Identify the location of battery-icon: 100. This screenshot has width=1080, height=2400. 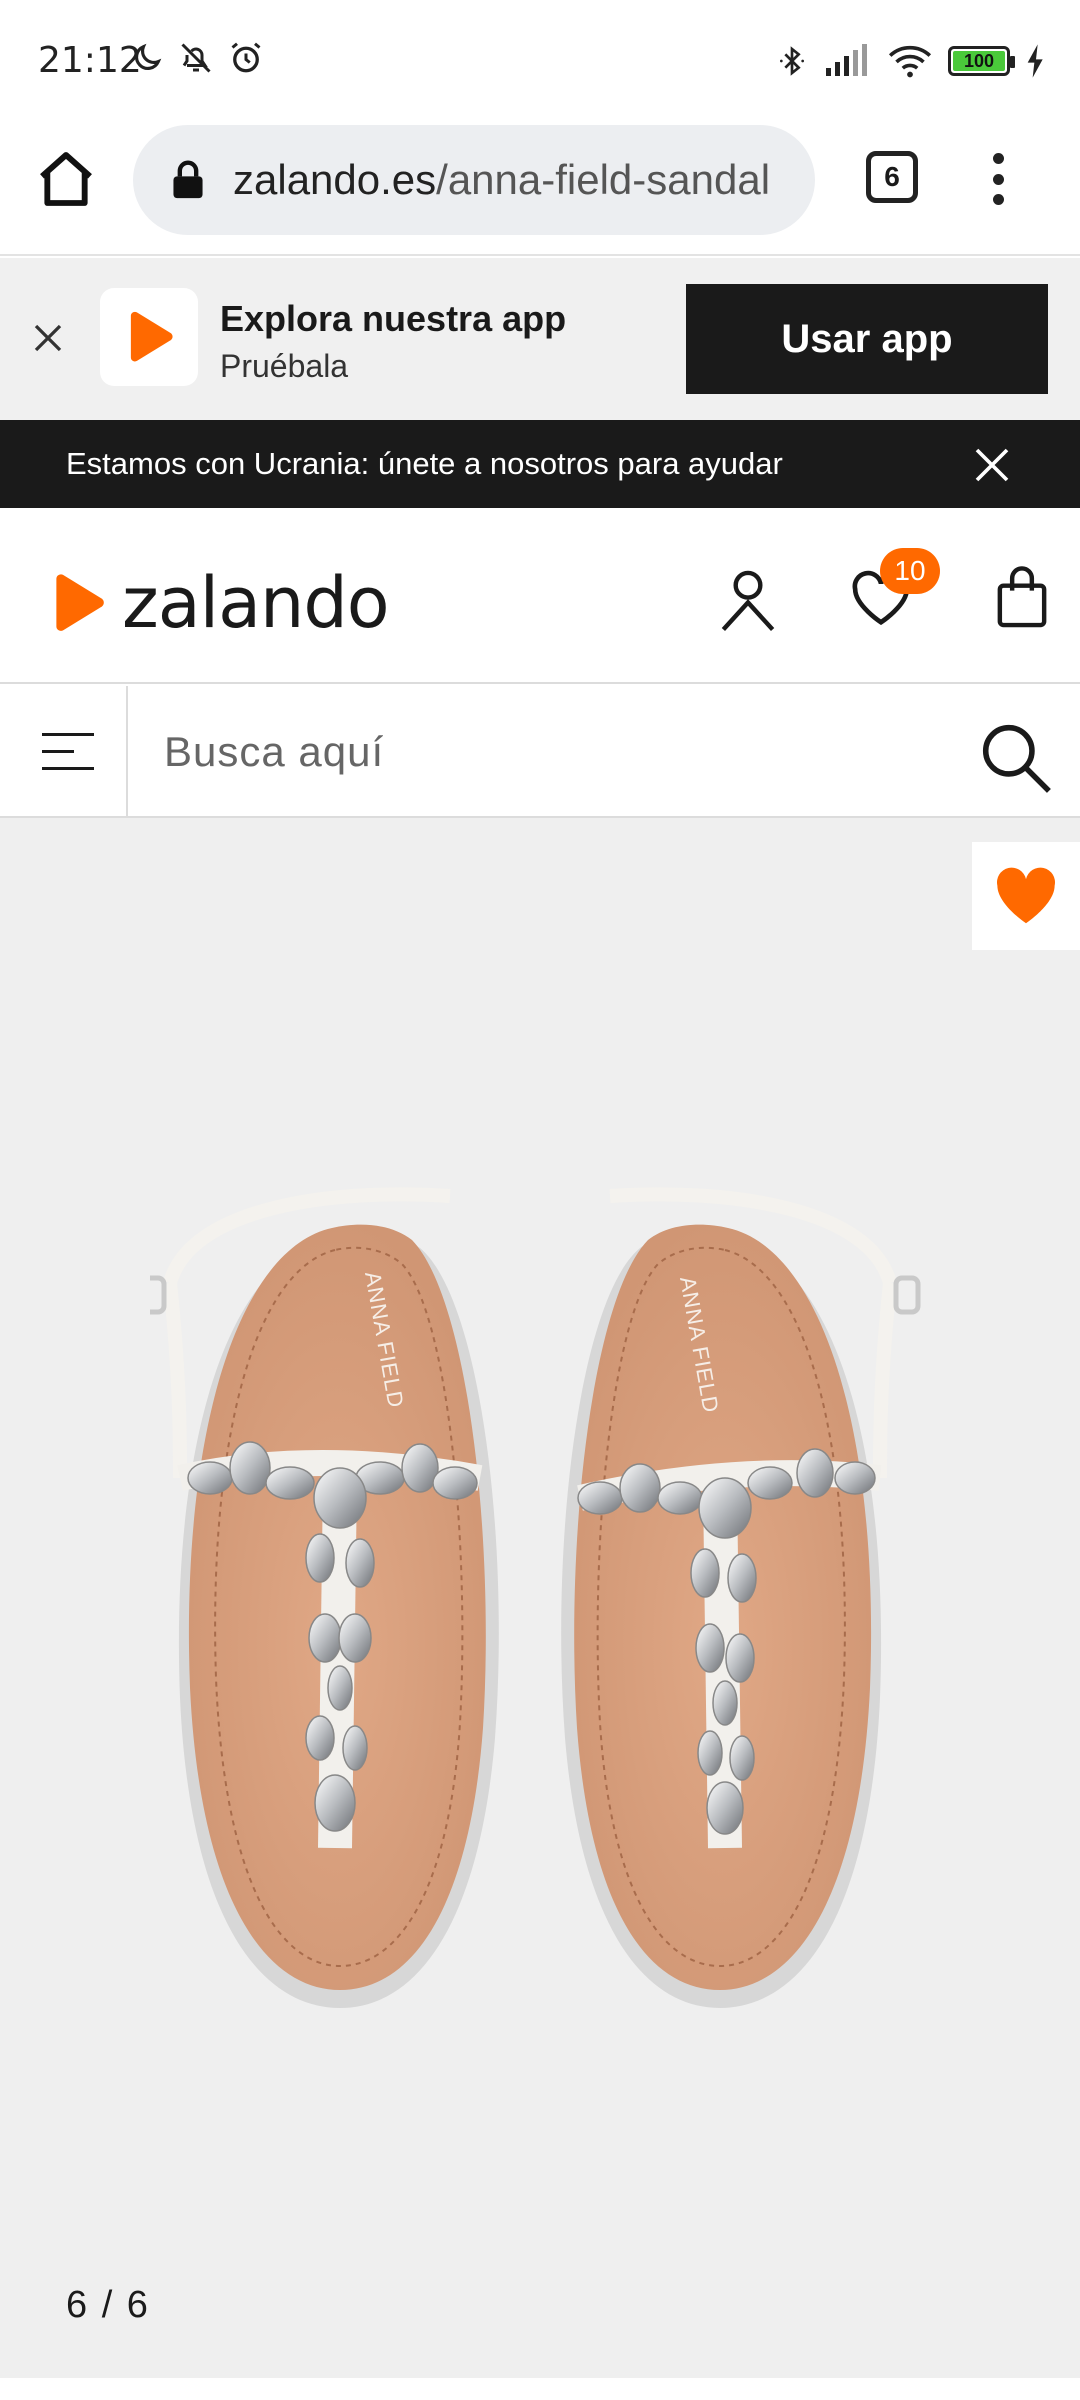
(981, 61).